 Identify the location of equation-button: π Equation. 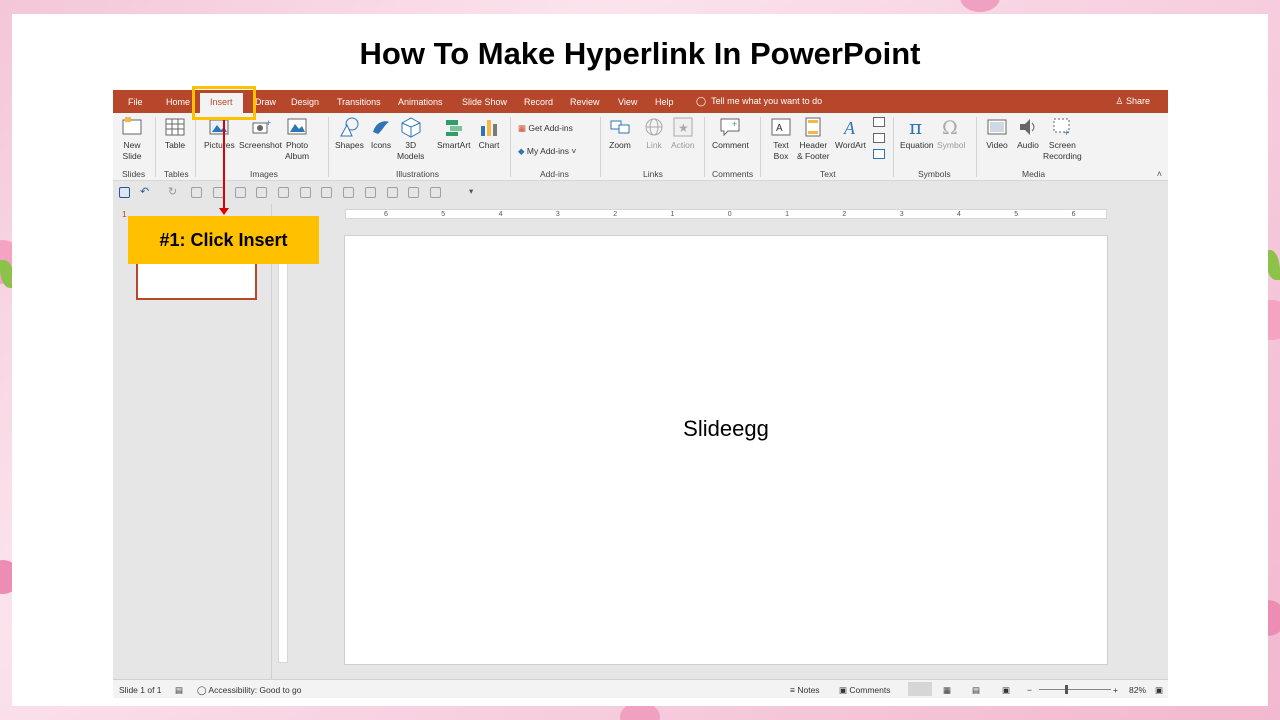
(917, 133).